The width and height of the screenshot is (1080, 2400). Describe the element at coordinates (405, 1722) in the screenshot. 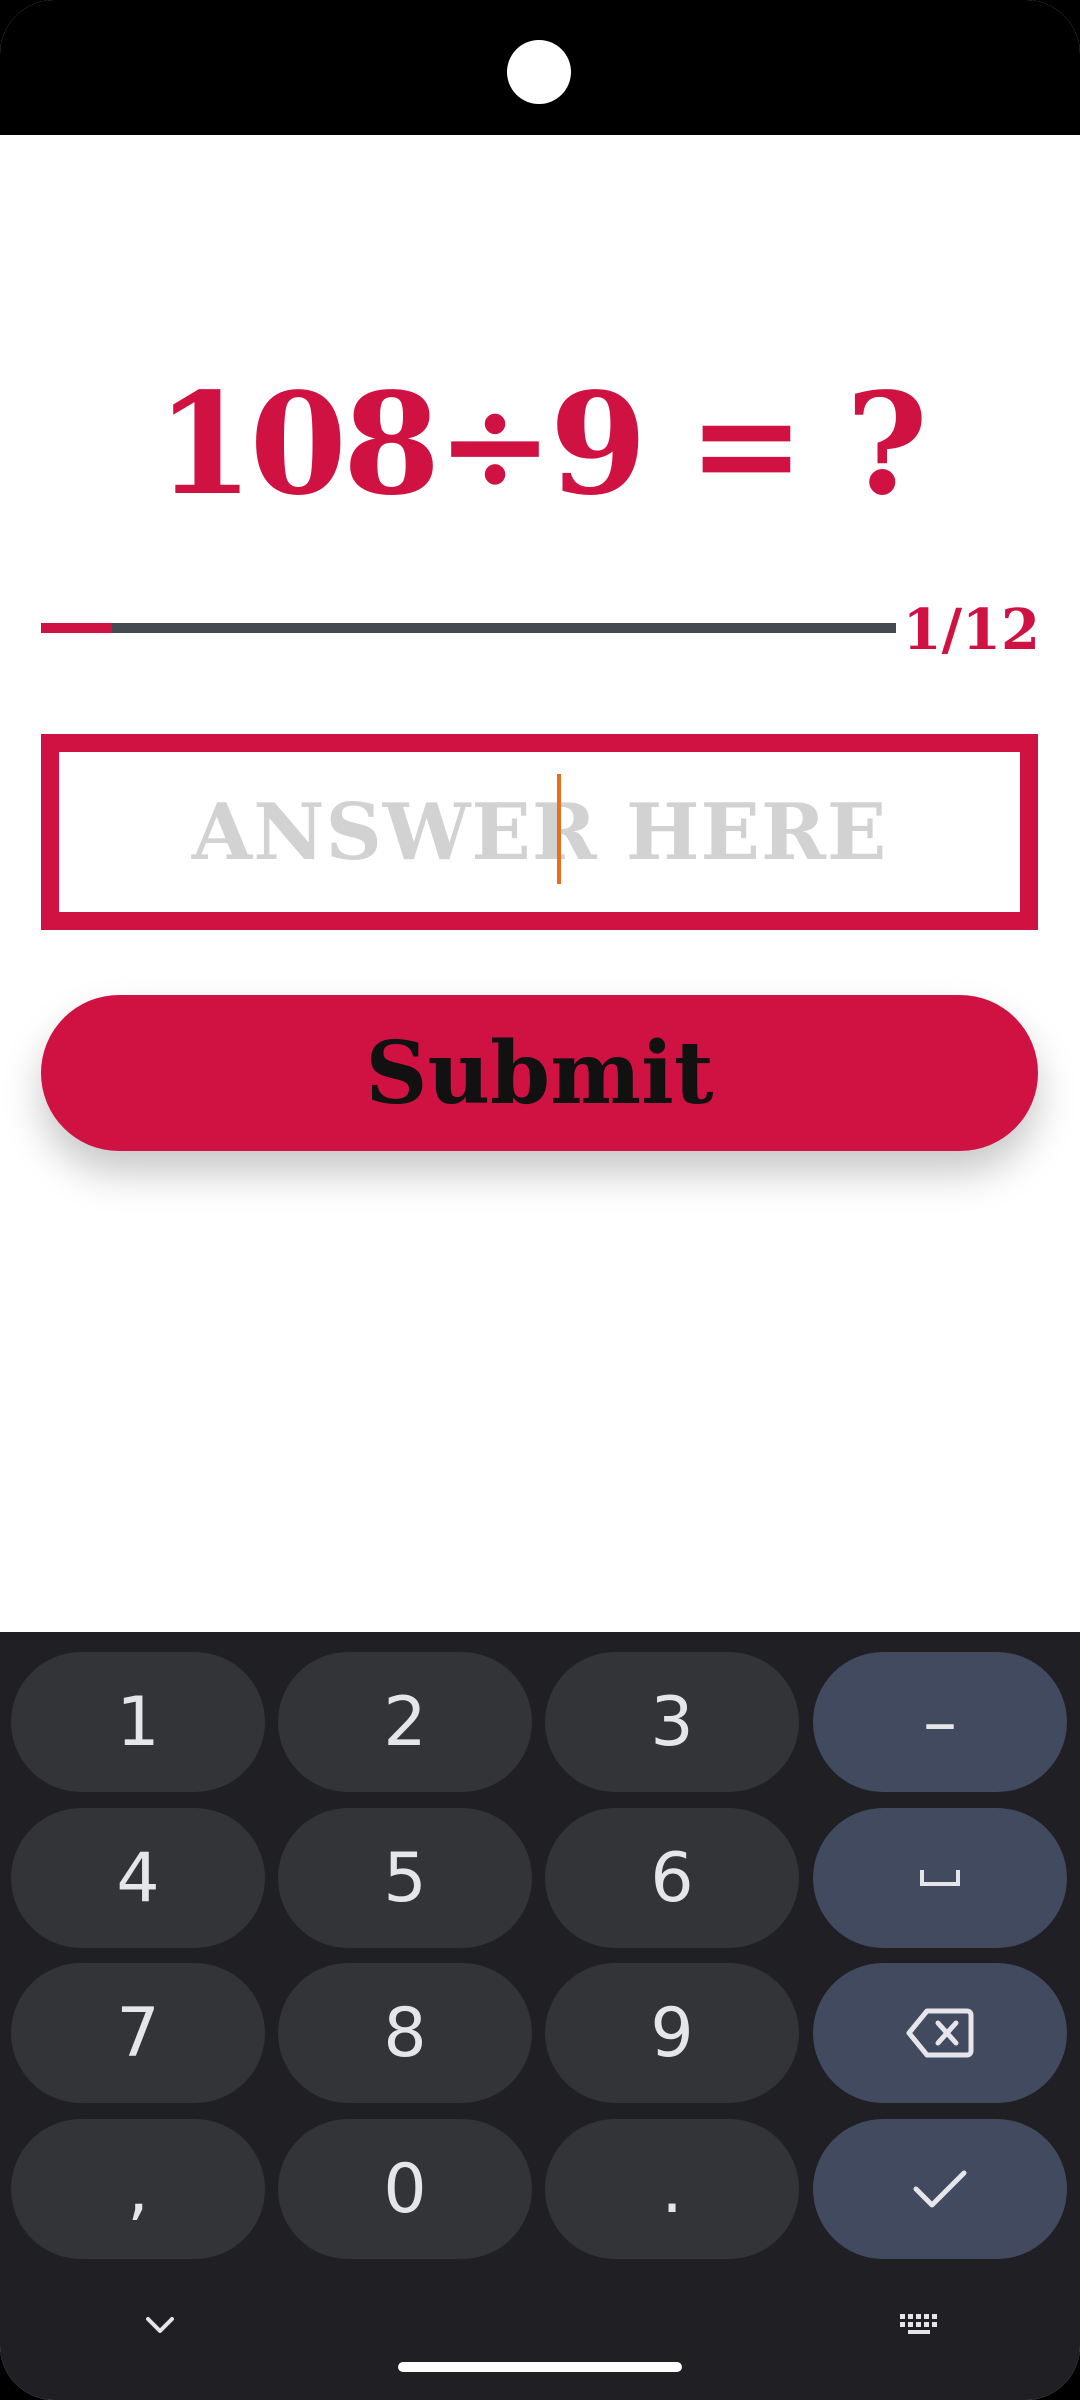

I see `key-2: 2` at that location.